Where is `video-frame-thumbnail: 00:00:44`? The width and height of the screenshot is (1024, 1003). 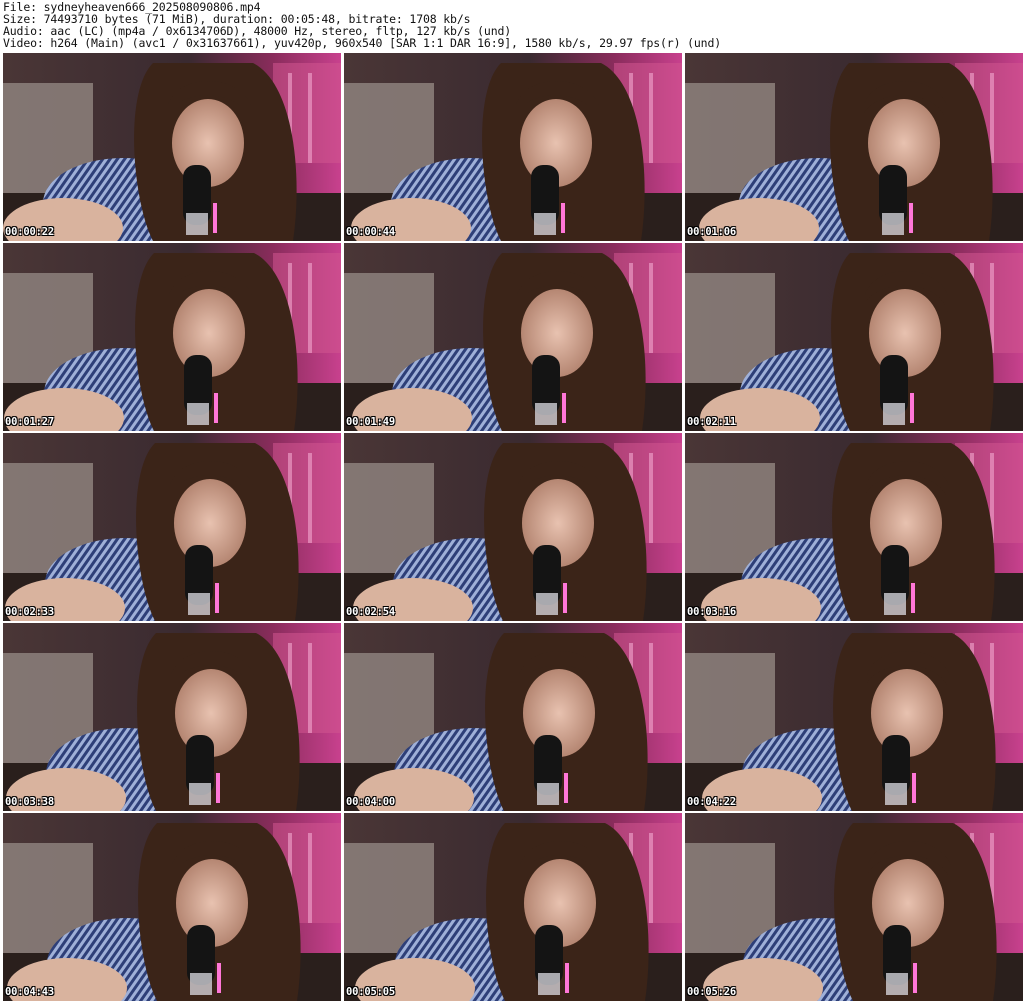 video-frame-thumbnail: 00:00:44 is located at coordinates (513, 147).